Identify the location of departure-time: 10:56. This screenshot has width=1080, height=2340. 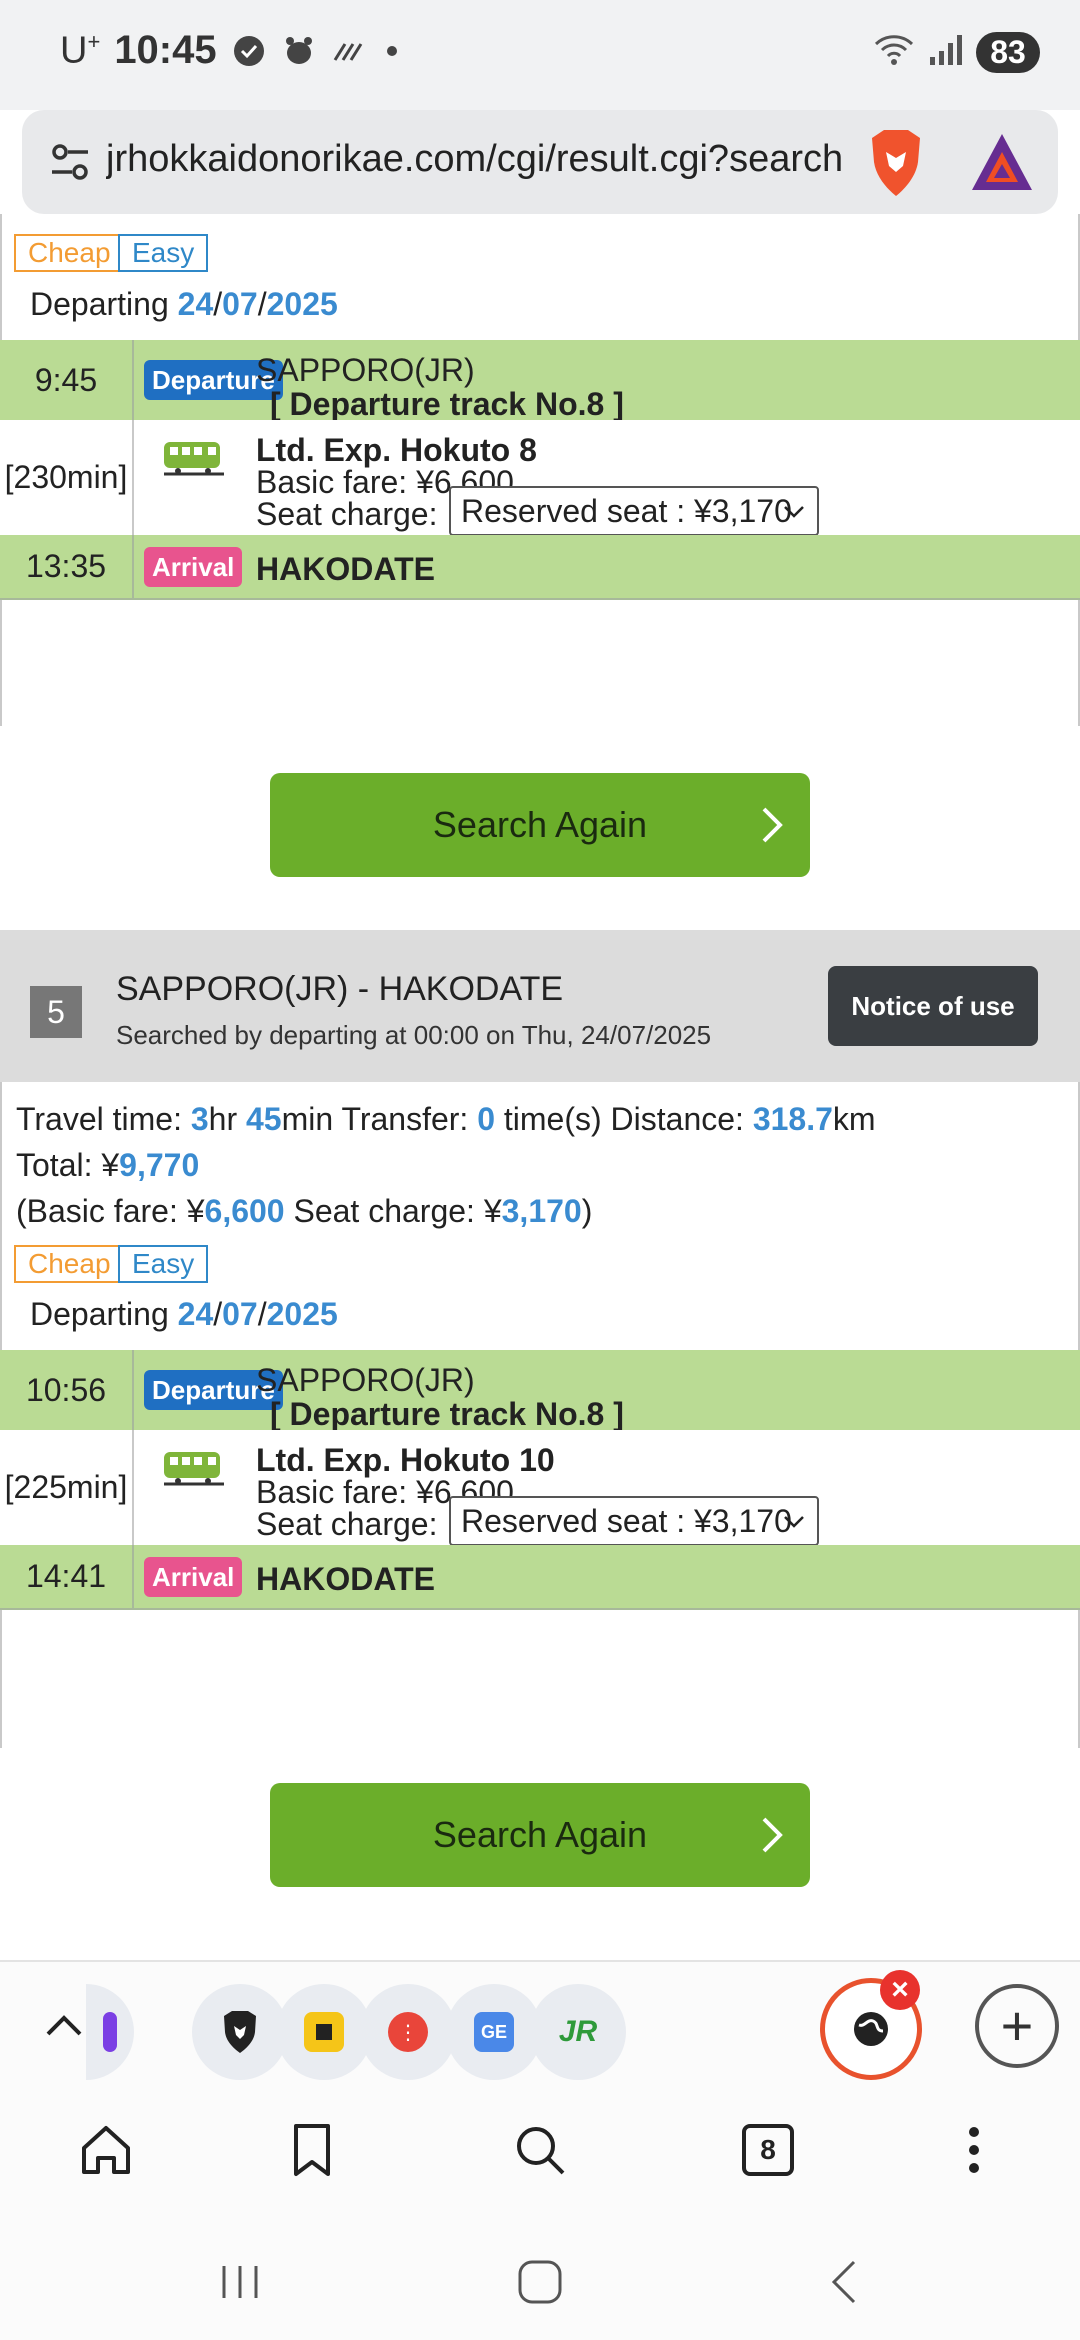
(67, 1390).